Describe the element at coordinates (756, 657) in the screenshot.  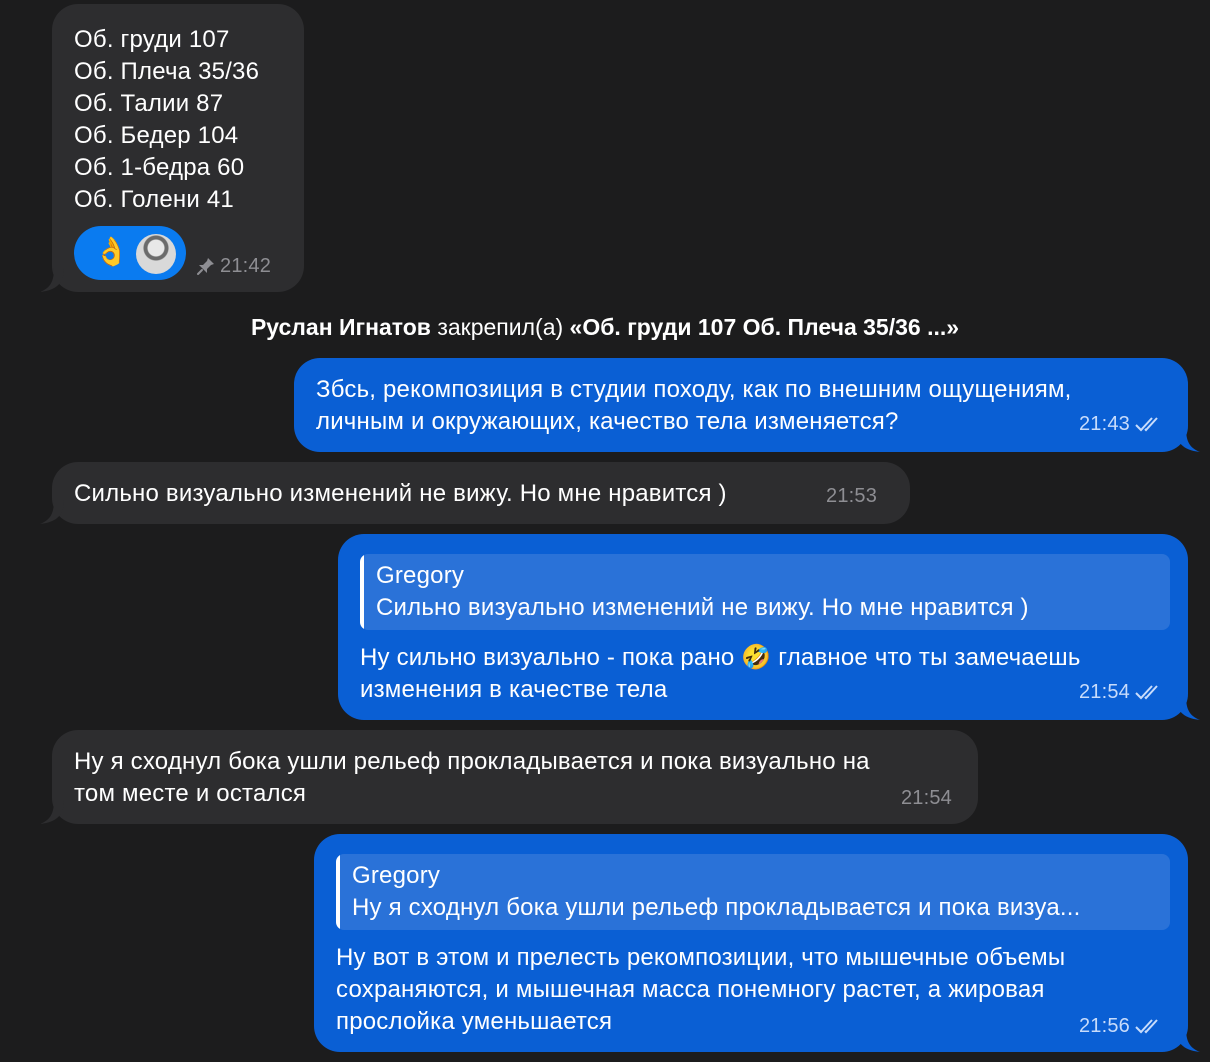
I see `rofl-emoji: 🤣` at that location.